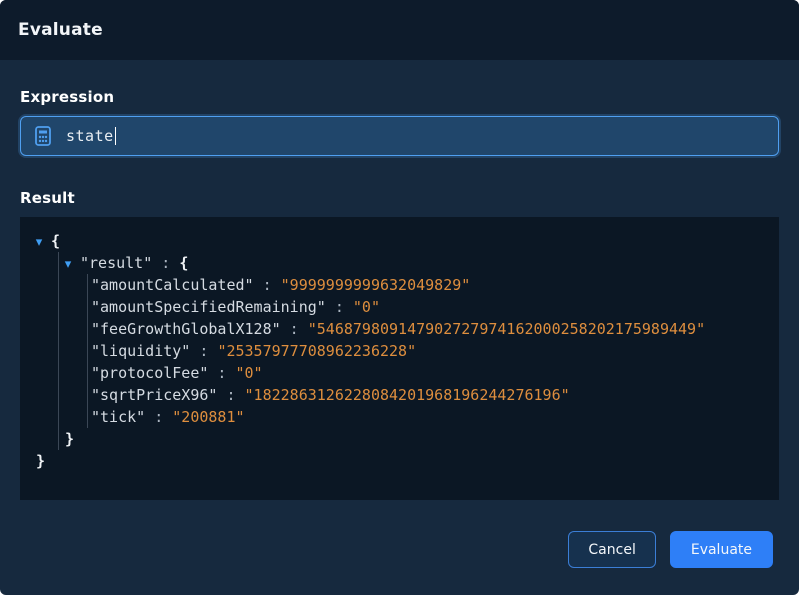 The image size is (799, 595). Describe the element at coordinates (399, 417) in the screenshot. I see `json-line: "tick" : "200881"` at that location.